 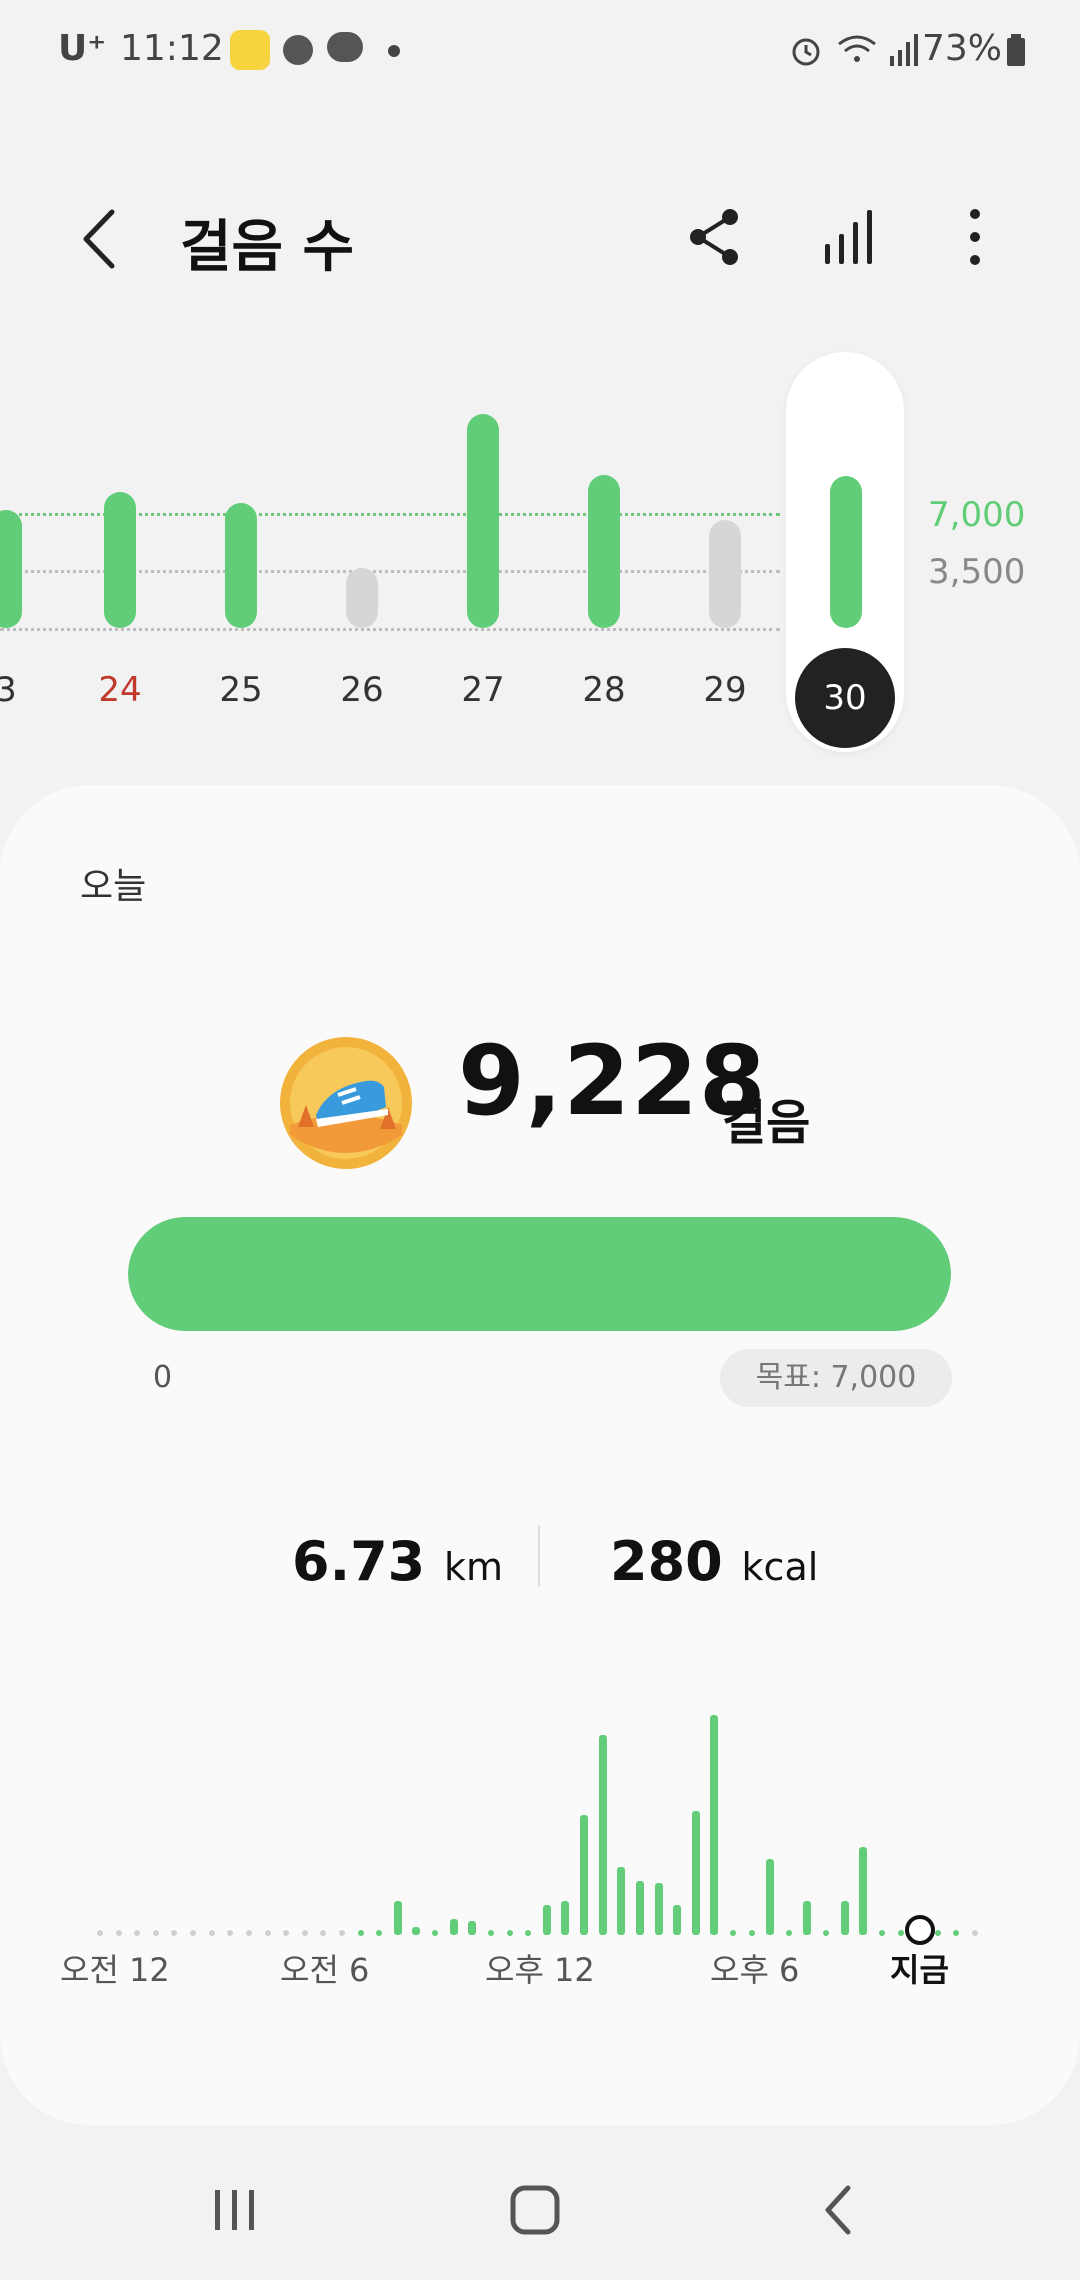 I want to click on calories-unit: kcal, so click(x=780, y=1567).